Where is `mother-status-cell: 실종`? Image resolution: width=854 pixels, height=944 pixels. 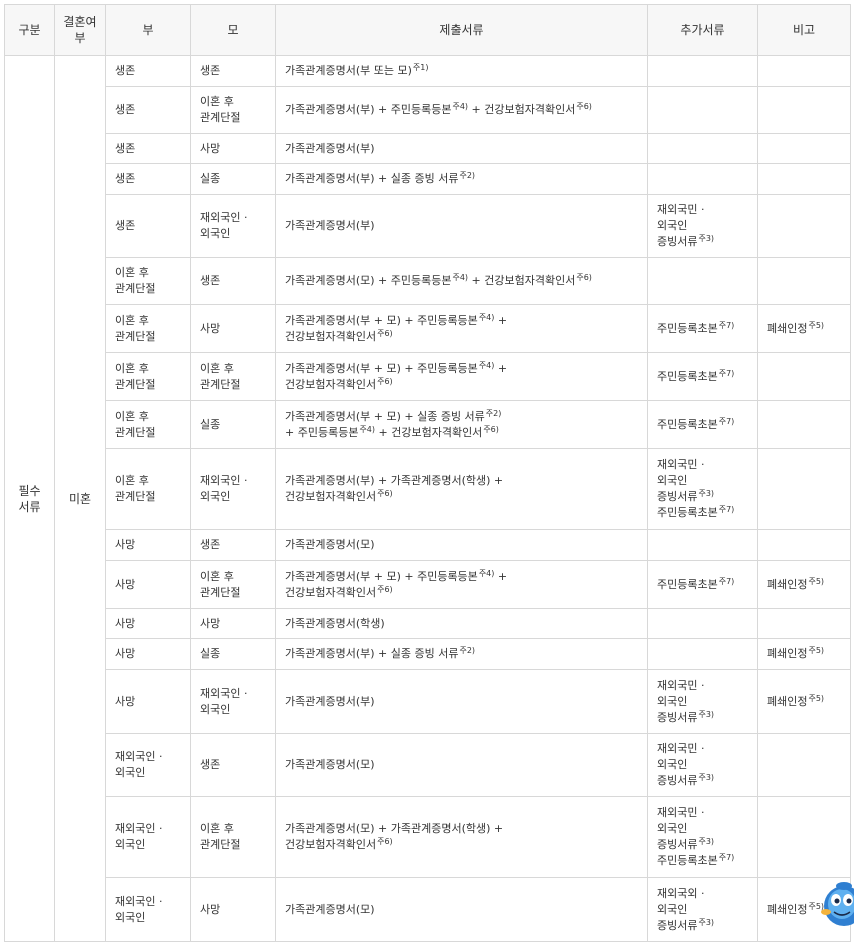 mother-status-cell: 실종 is located at coordinates (233, 424).